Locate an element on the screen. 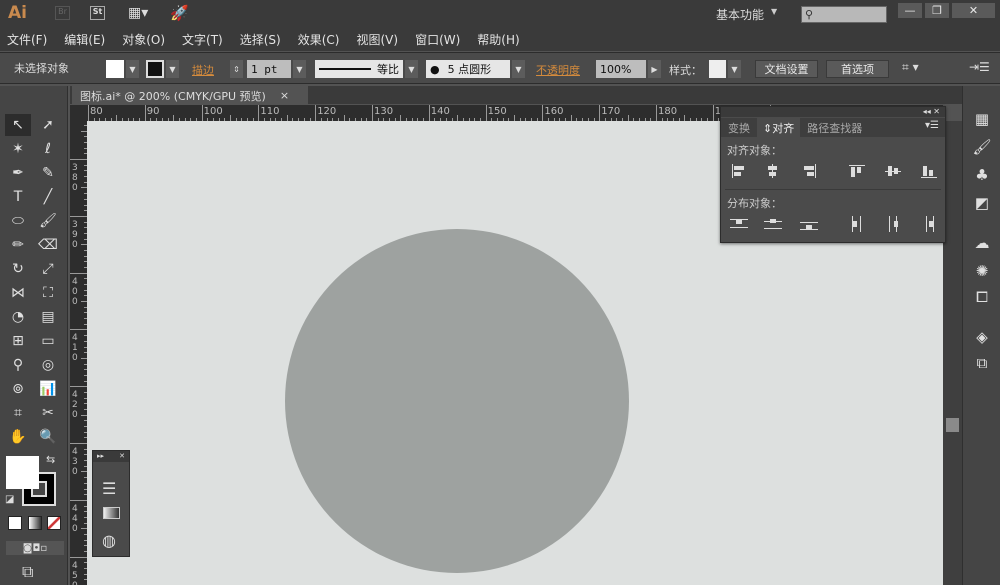 Image resolution: width=1000 pixels, height=585 pixels. tab-pathfinder: 路径查找器 is located at coordinates (834, 127).